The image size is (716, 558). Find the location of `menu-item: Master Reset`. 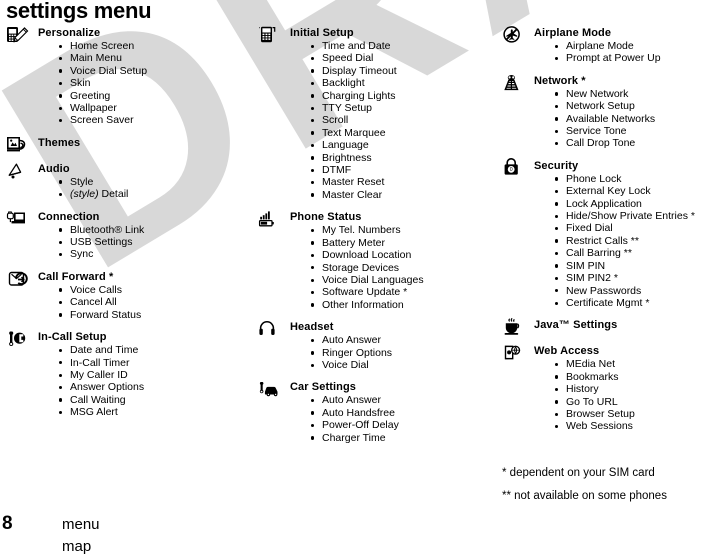

menu-item: Master Reset is located at coordinates (400, 182).